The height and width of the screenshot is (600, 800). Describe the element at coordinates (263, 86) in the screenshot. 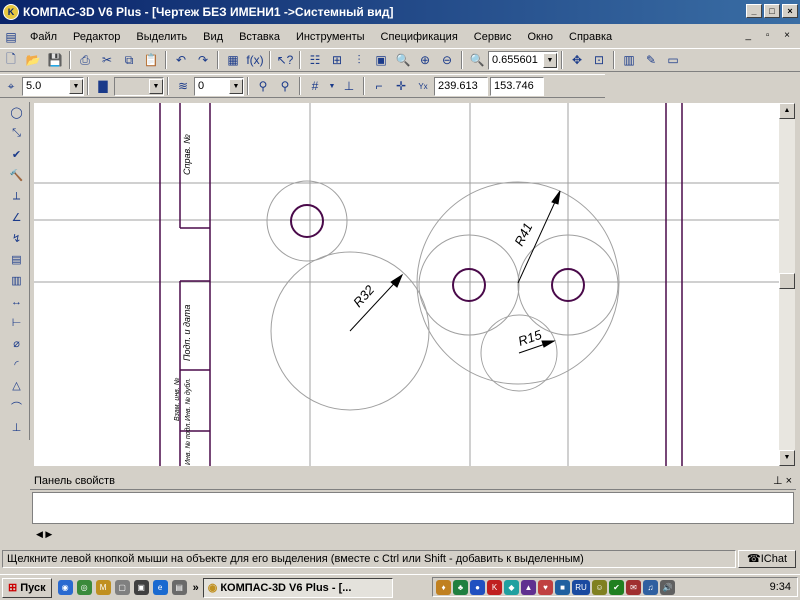

I see `snap-icon: ⚲` at that location.